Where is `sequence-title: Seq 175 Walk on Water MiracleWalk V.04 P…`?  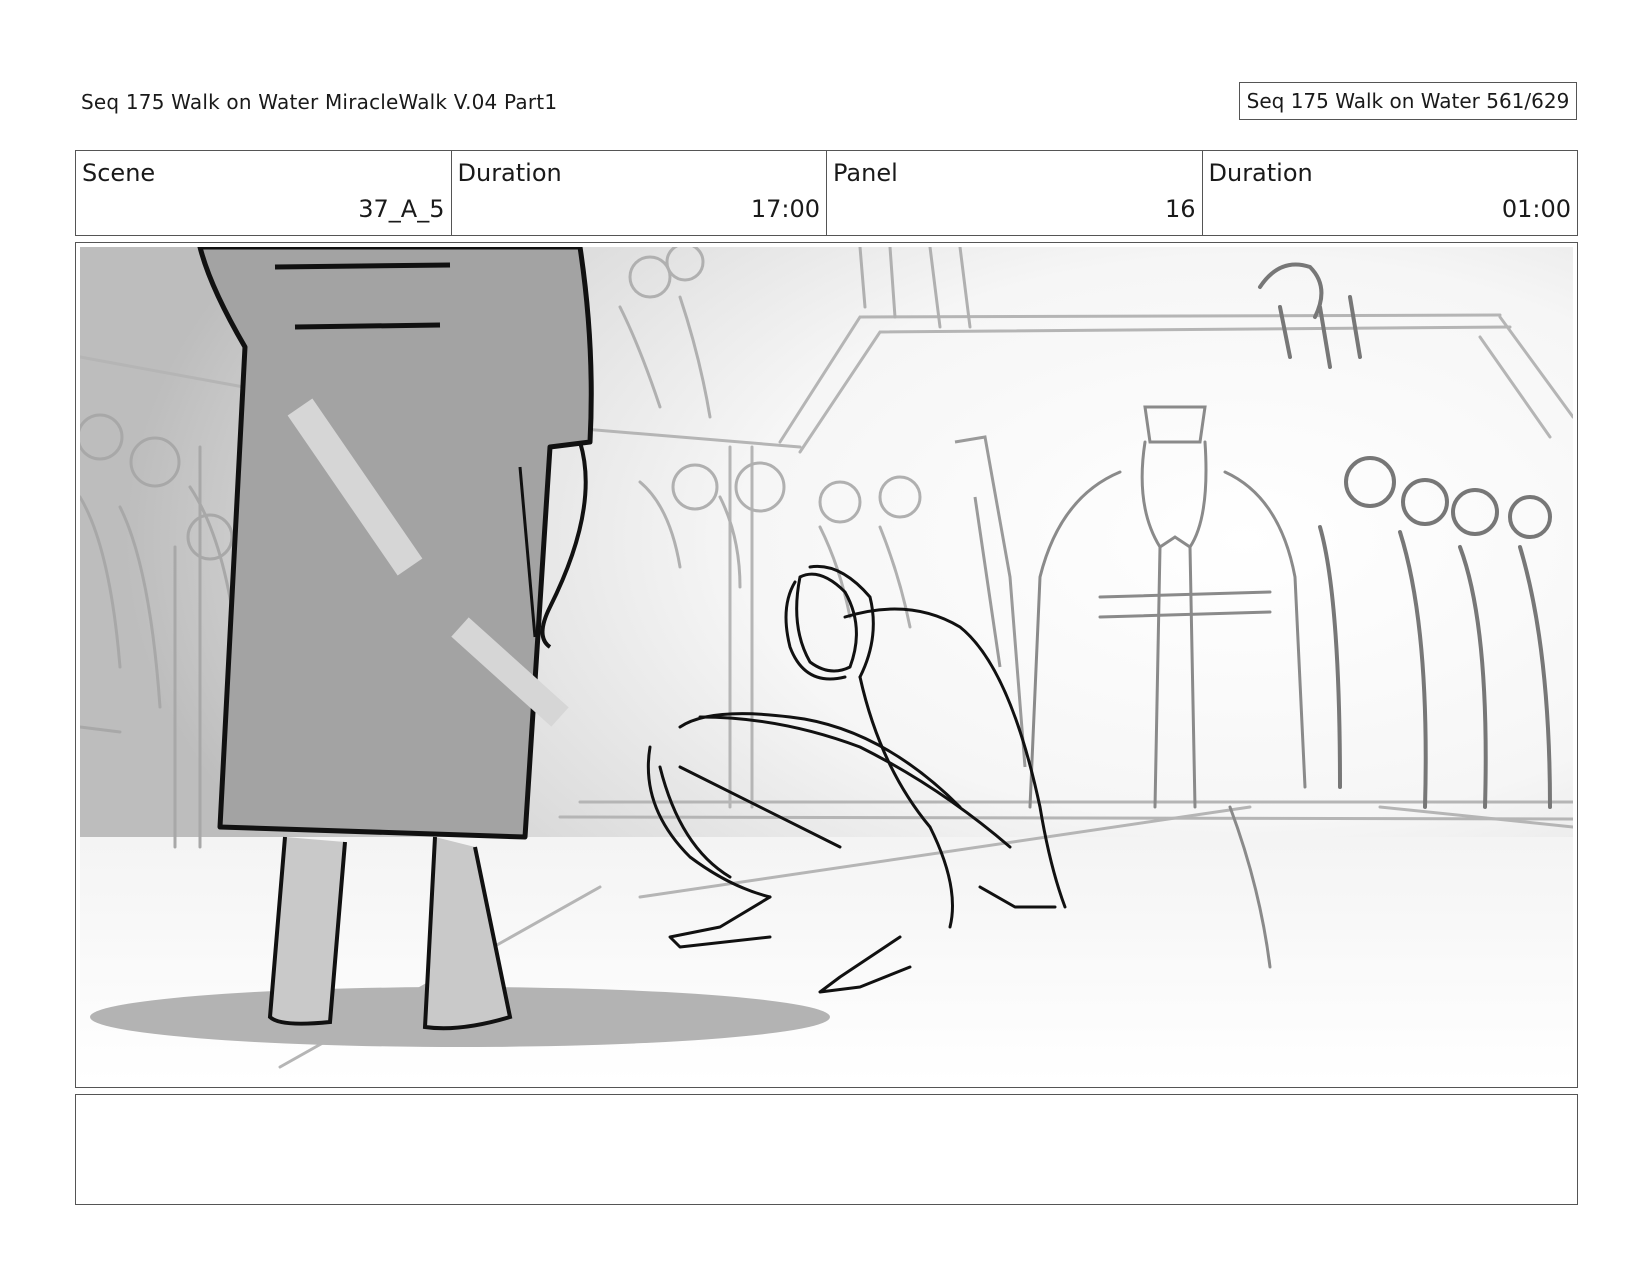 sequence-title: Seq 175 Walk on Water MiracleWalk V.04 P… is located at coordinates (319, 102).